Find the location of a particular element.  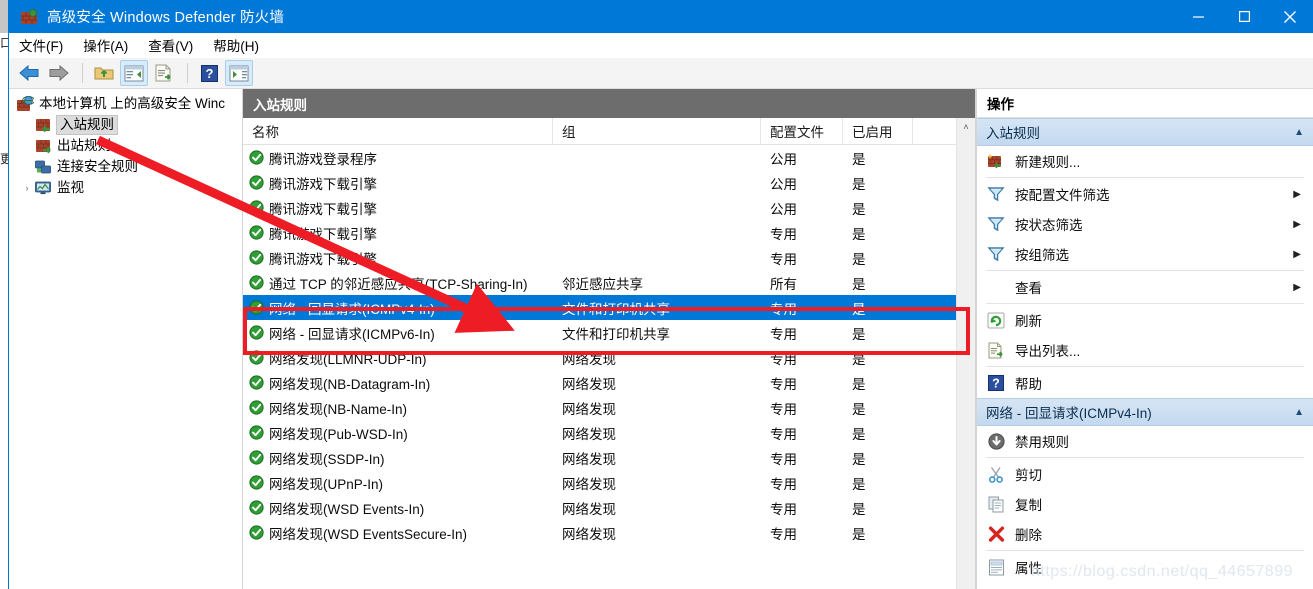

action-item: 刷新 is located at coordinates (1145, 320).